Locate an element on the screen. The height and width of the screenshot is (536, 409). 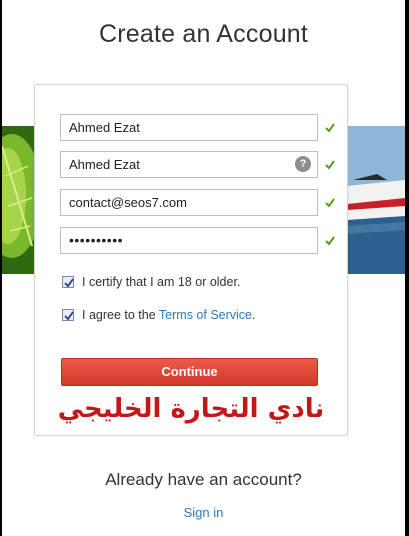
password-field: •••••••••• is located at coordinates (189, 240).